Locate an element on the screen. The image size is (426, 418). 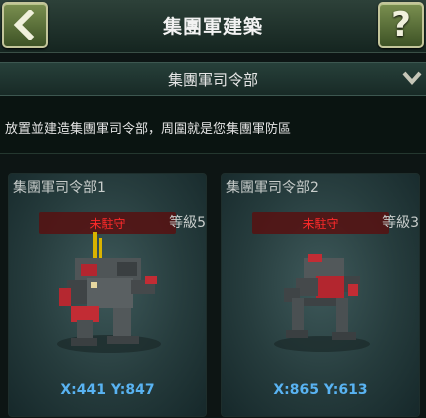
section-title: 集團軍司令部 is located at coordinates (212, 80).